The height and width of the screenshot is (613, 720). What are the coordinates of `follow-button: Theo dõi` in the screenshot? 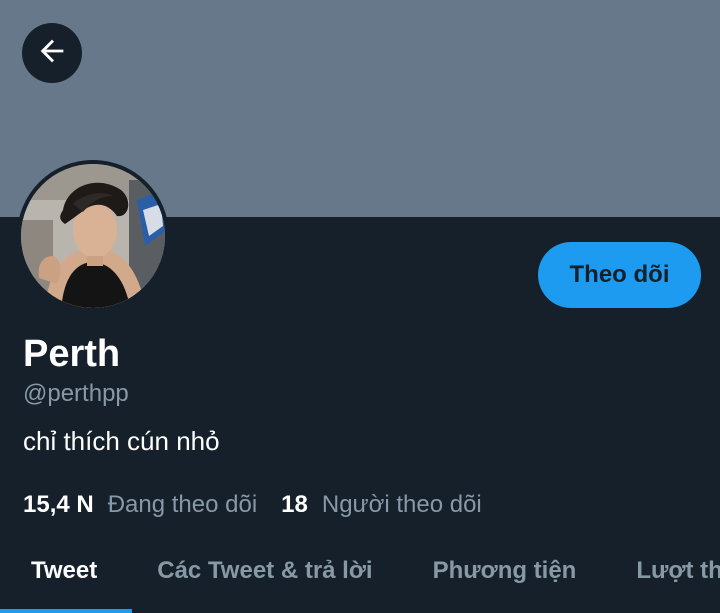 It's located at (619, 275).